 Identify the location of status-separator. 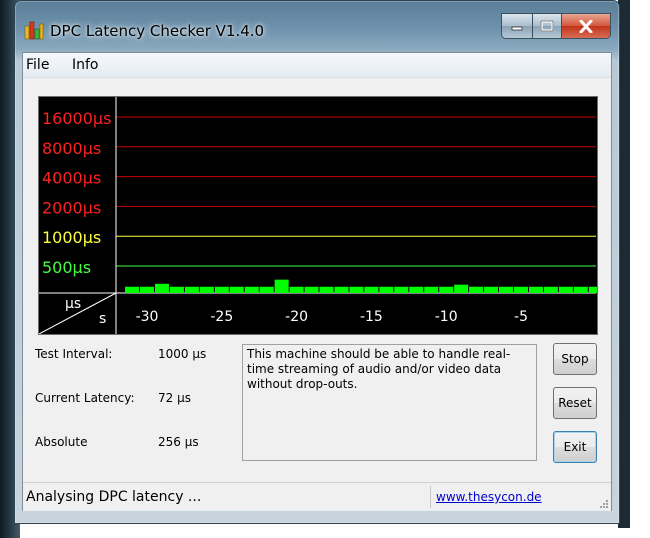
(430, 497).